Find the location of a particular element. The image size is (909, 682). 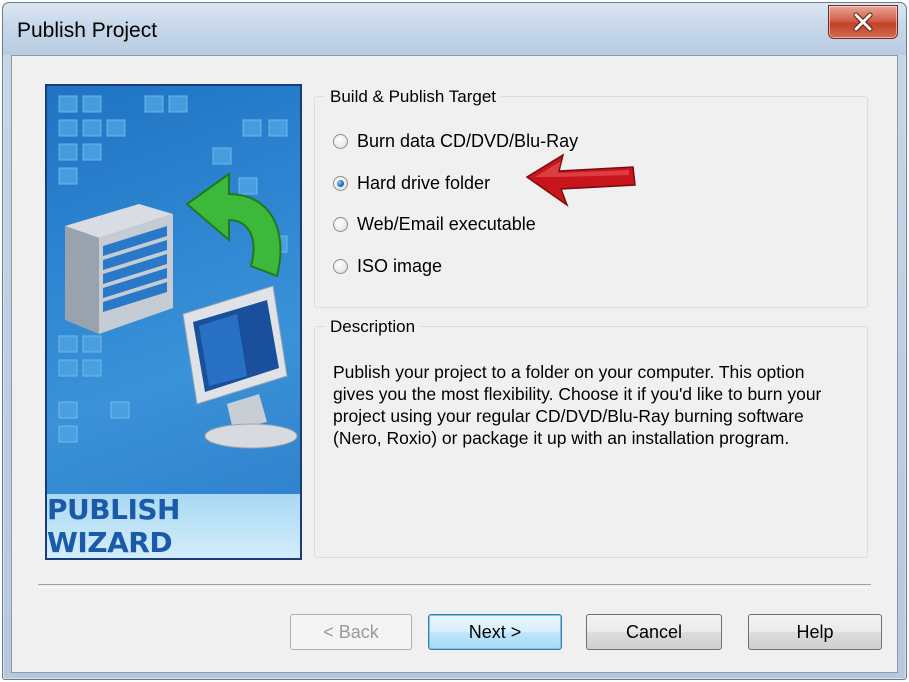

publish-target-legend: Build & Publish Target is located at coordinates (413, 97).